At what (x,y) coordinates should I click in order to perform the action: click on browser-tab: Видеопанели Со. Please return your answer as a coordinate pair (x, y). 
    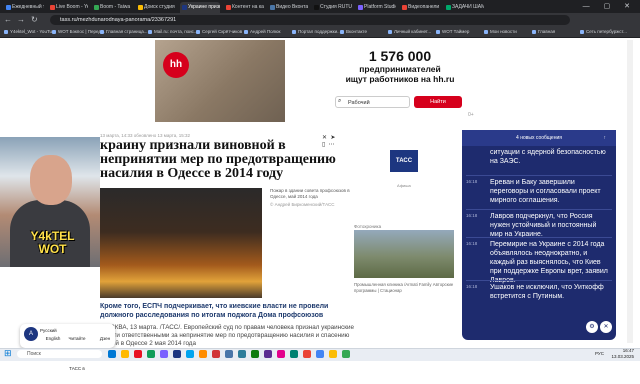
    Looking at the image, I should click on (420, 7).